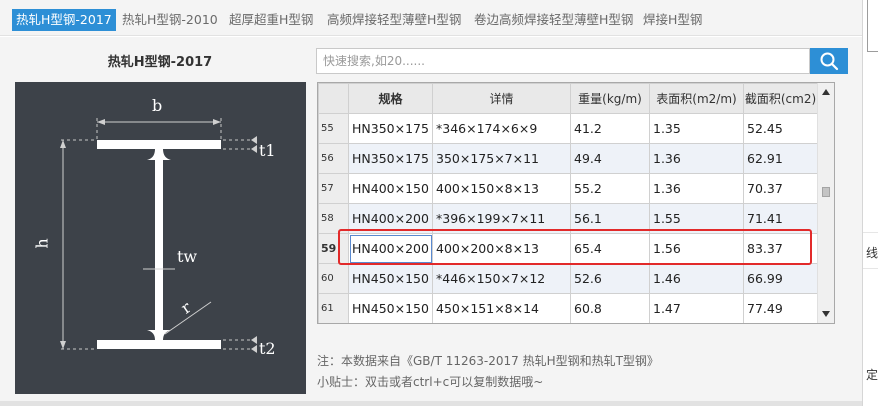 This screenshot has width=878, height=406. I want to click on row-number: 56, so click(333, 158).